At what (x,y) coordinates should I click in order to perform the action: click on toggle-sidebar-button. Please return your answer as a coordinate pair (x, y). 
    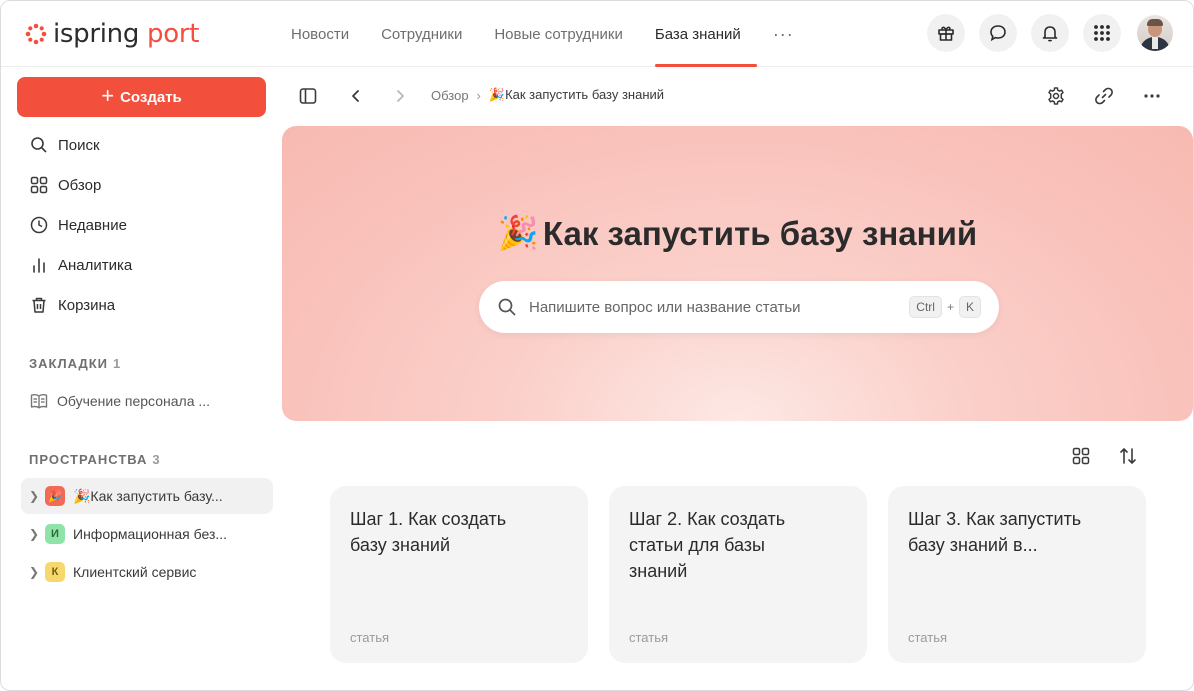
    Looking at the image, I should click on (308, 96).